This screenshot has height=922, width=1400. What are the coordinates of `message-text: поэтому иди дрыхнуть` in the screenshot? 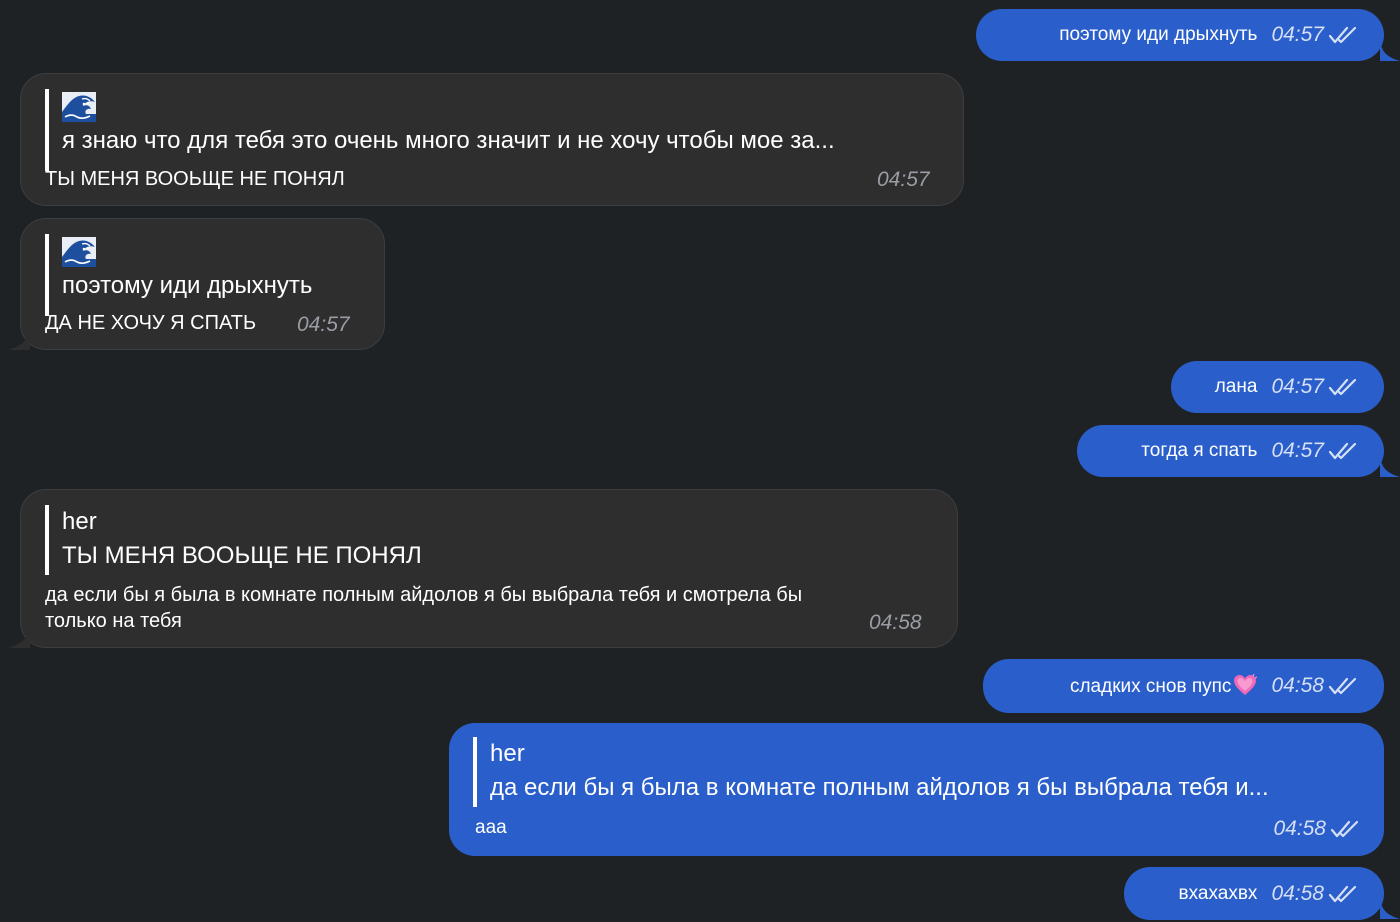 It's located at (1158, 34).